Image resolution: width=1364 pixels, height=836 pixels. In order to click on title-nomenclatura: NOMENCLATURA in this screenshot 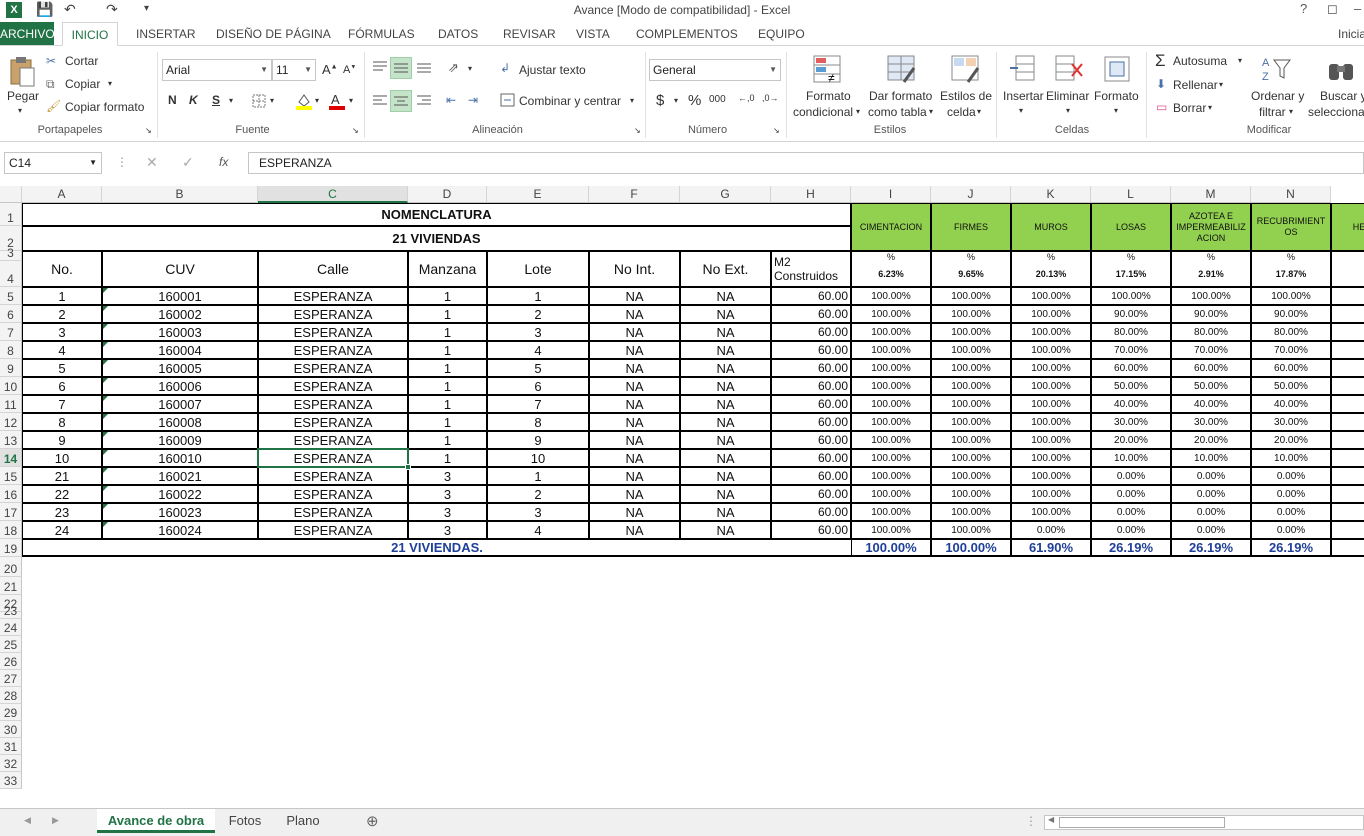, I will do `click(436, 214)`.